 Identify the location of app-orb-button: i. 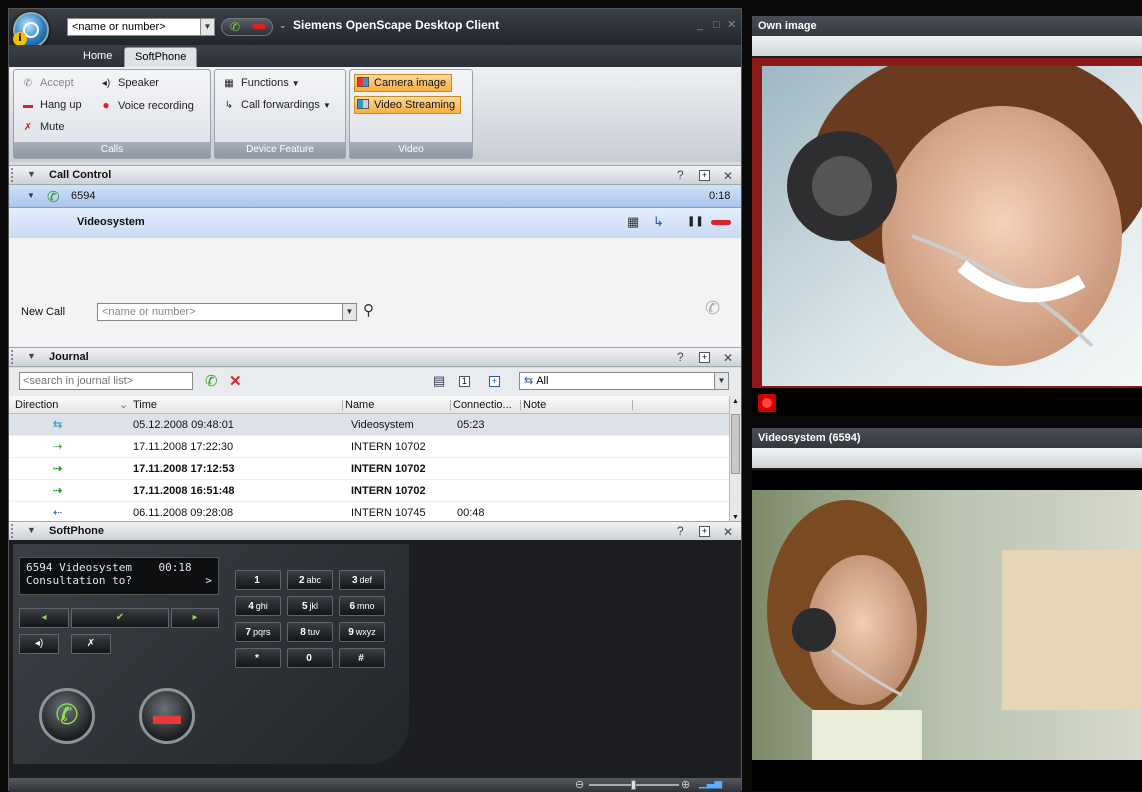
(31, 30).